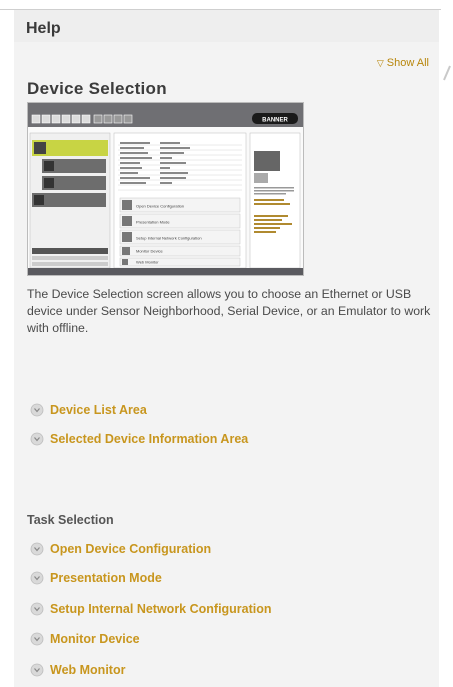 The width and height of the screenshot is (453, 687). What do you see at coordinates (43, 28) in the screenshot?
I see `help-title: Help` at bounding box center [43, 28].